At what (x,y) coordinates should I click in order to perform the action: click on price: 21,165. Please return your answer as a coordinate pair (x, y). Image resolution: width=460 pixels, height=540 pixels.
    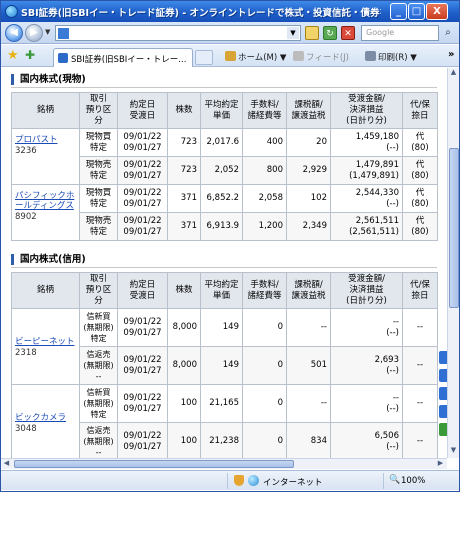
    Looking at the image, I should click on (221, 403).